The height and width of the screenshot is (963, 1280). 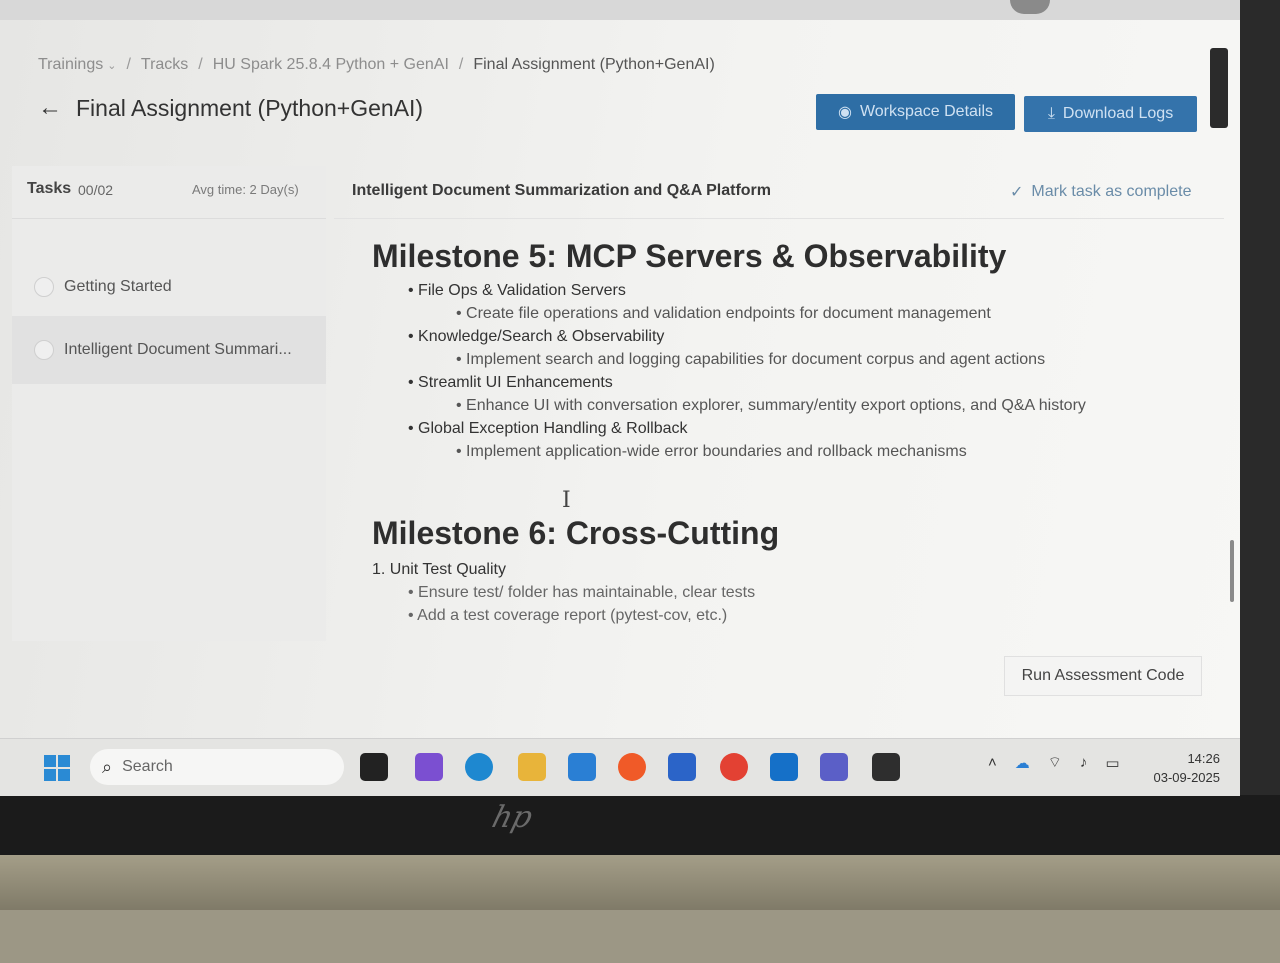 I want to click on wifi-icon: ⌔, so click(x=1055, y=762).